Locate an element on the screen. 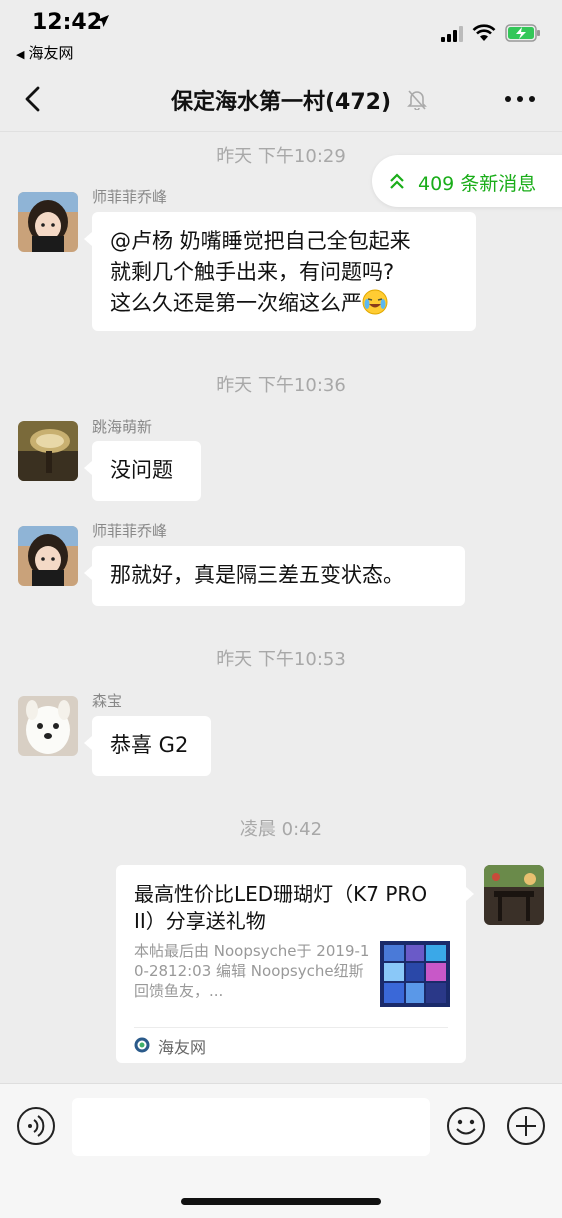 This screenshot has width=562, height=1218. timestamp: 昨天 下午10:53 is located at coordinates (281, 659).